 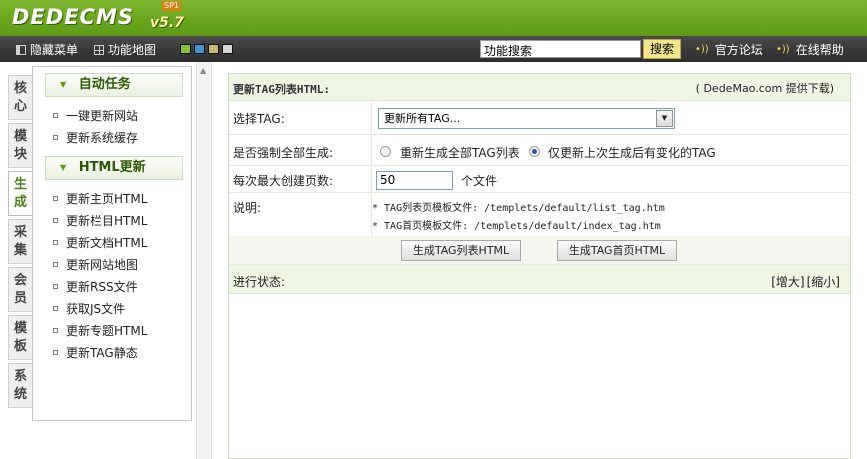 I want to click on hide-menu-icon, so click(x=21, y=49).